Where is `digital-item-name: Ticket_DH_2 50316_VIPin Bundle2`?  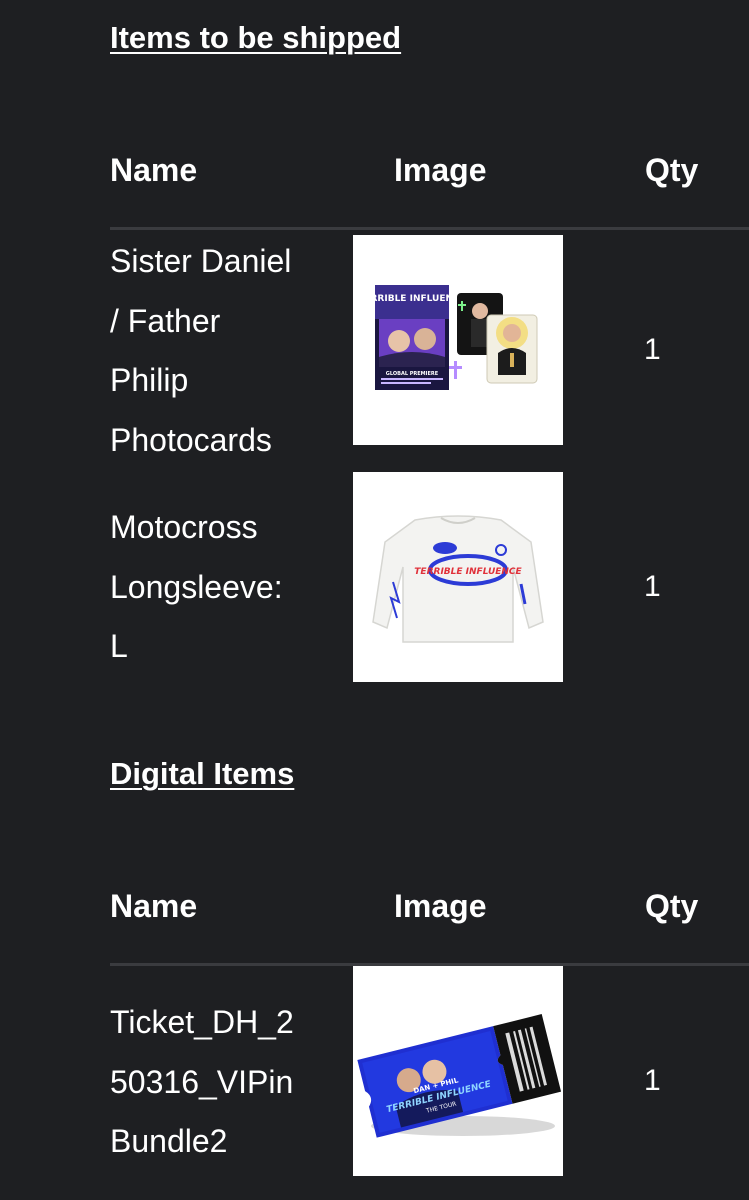 digital-item-name: Ticket_DH_2 50316_VIPin Bundle2 is located at coordinates (220, 1082).